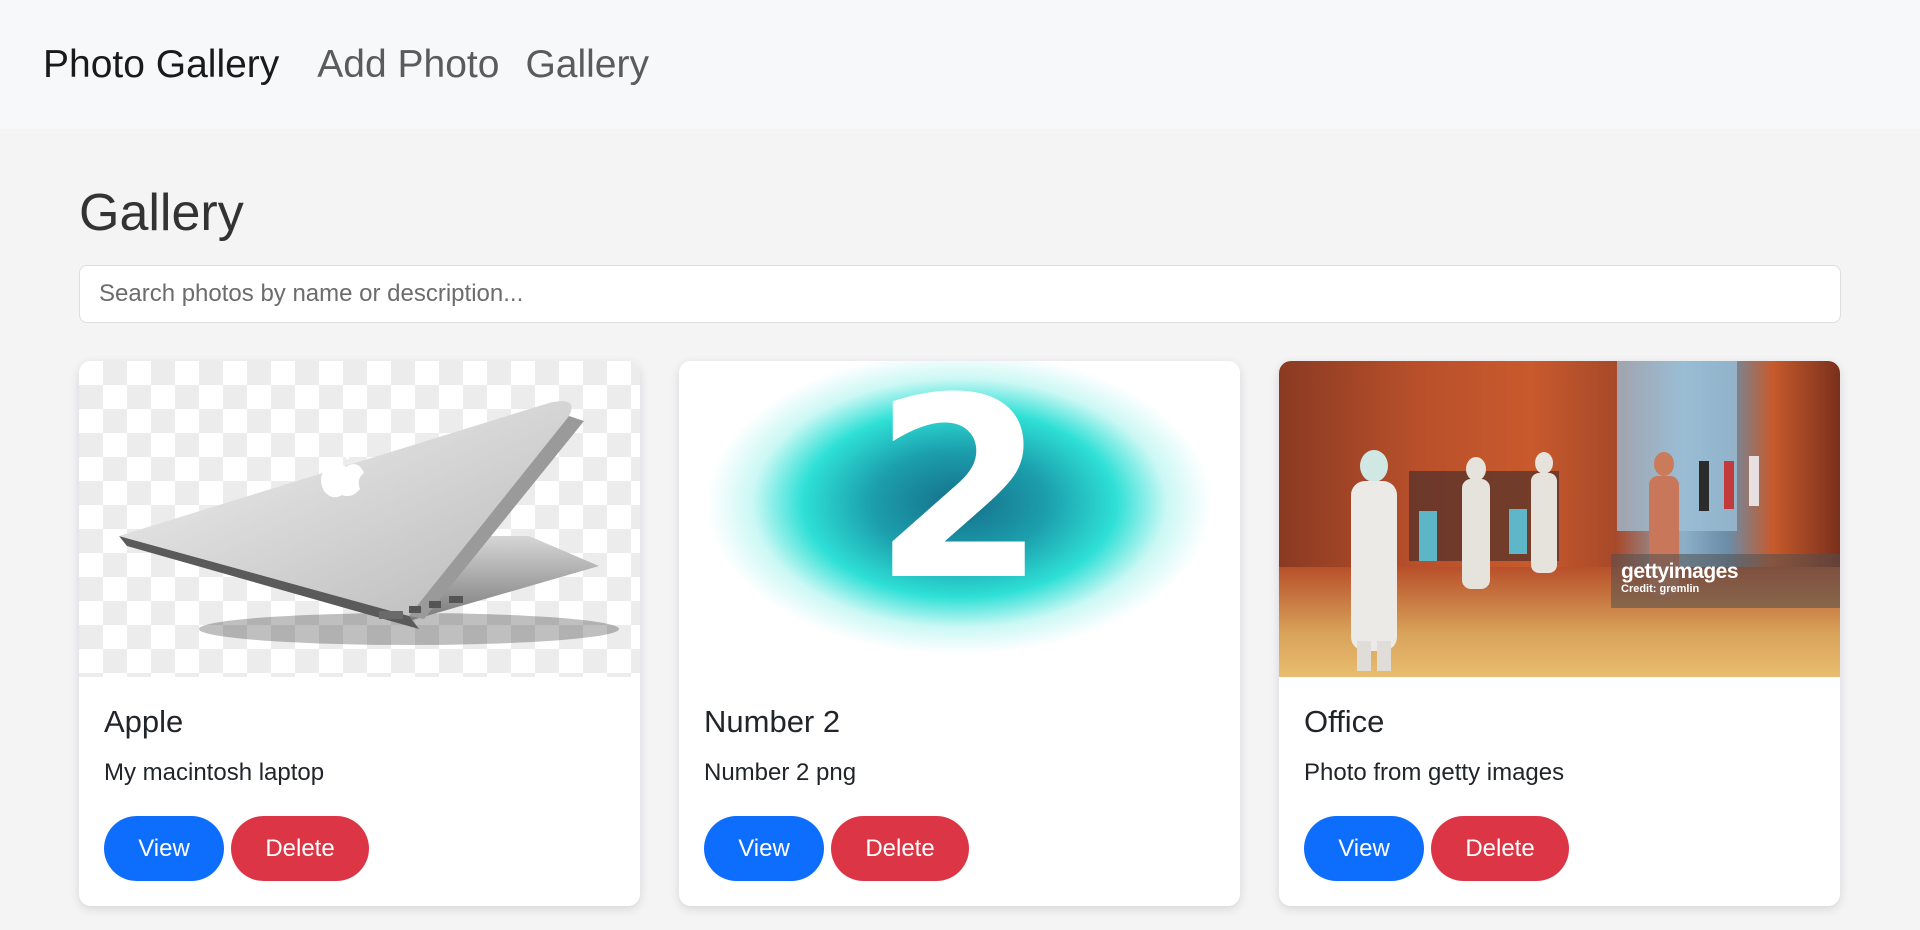 Image resolution: width=1920 pixels, height=930 pixels. Describe the element at coordinates (359, 779) in the screenshot. I see `card-body: Apple My macintosh laptop View Delete` at that location.